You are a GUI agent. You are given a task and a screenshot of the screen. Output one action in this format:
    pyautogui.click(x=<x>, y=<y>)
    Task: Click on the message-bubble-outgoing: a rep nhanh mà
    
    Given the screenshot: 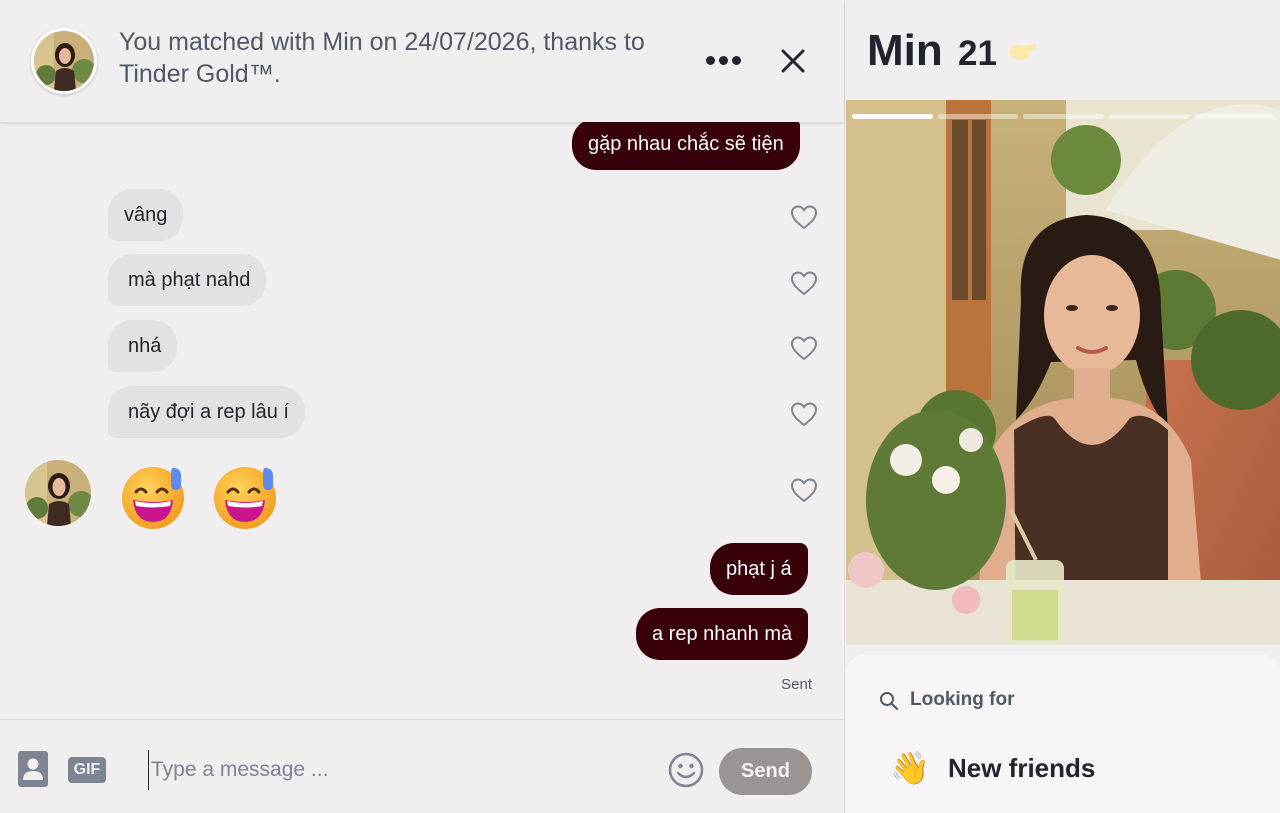 What is the action you would take?
    pyautogui.click(x=722, y=634)
    